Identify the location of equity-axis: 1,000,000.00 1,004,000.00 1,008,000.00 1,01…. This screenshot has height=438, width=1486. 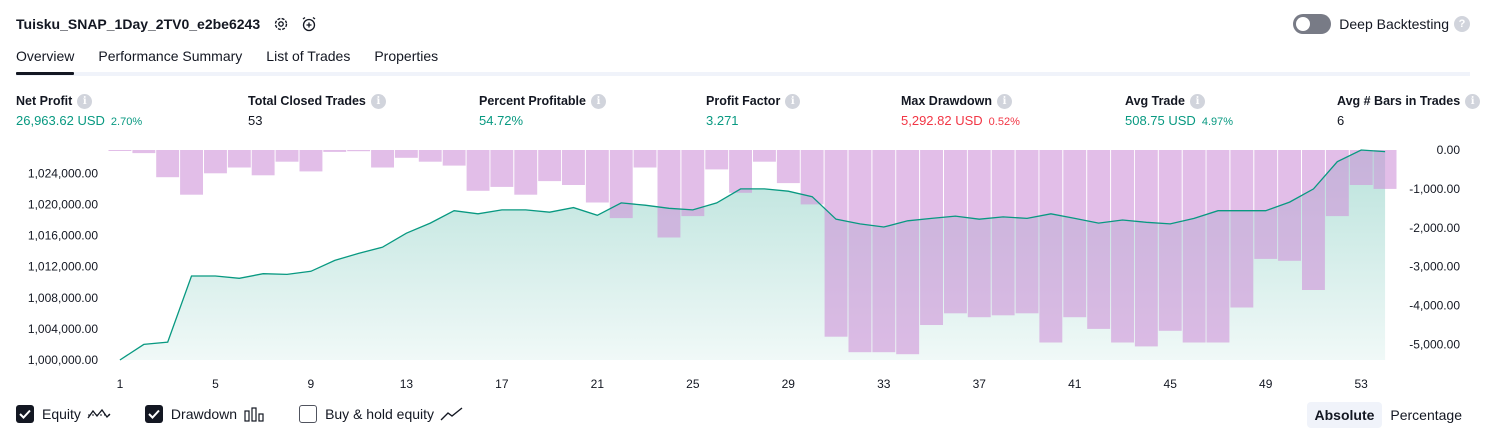
(63, 266).